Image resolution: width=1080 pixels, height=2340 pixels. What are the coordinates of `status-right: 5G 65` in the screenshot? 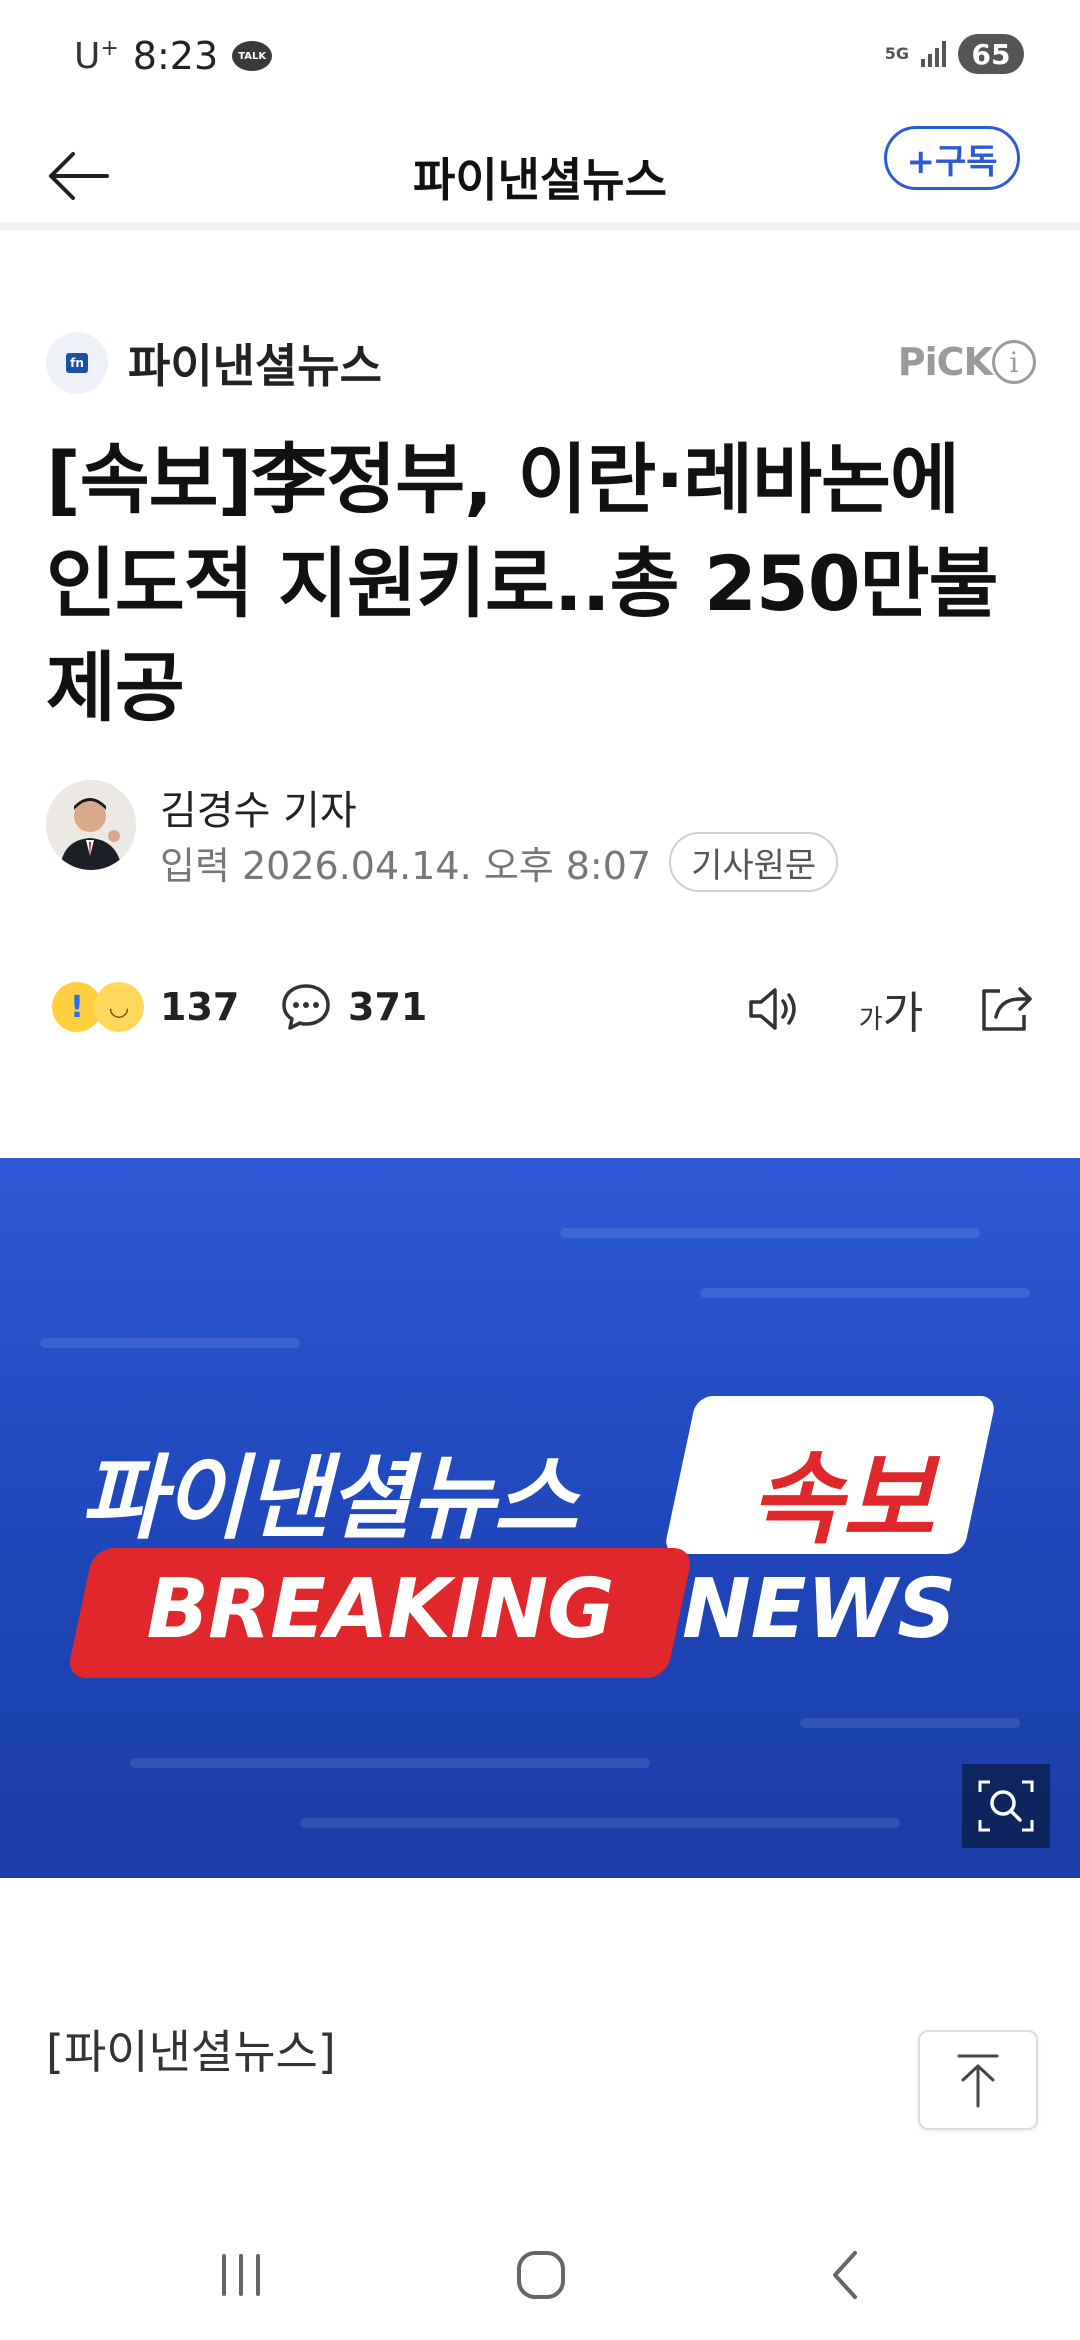 It's located at (954, 54).